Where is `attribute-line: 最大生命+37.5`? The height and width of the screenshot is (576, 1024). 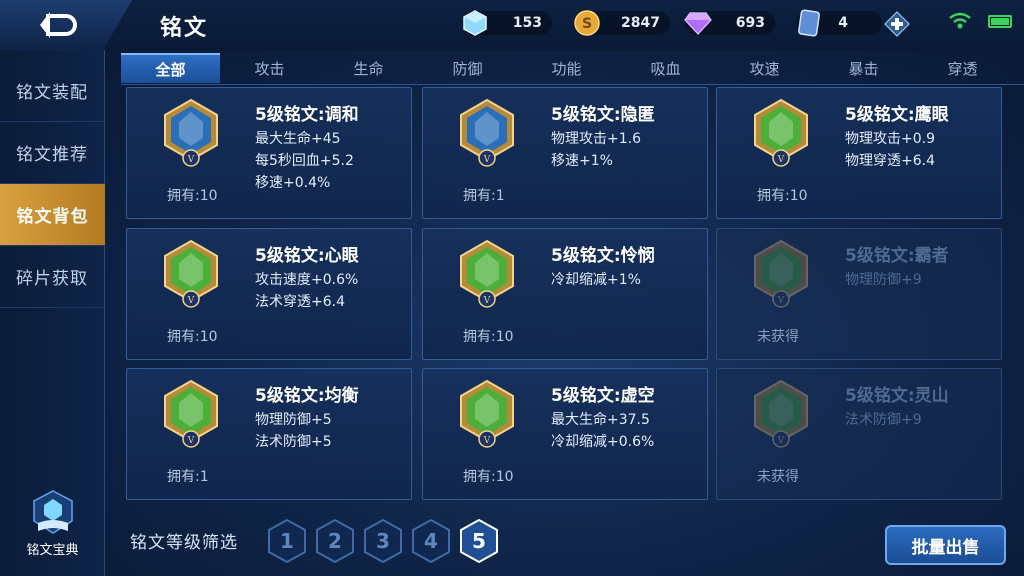 attribute-line: 最大生命+37.5 is located at coordinates (600, 420).